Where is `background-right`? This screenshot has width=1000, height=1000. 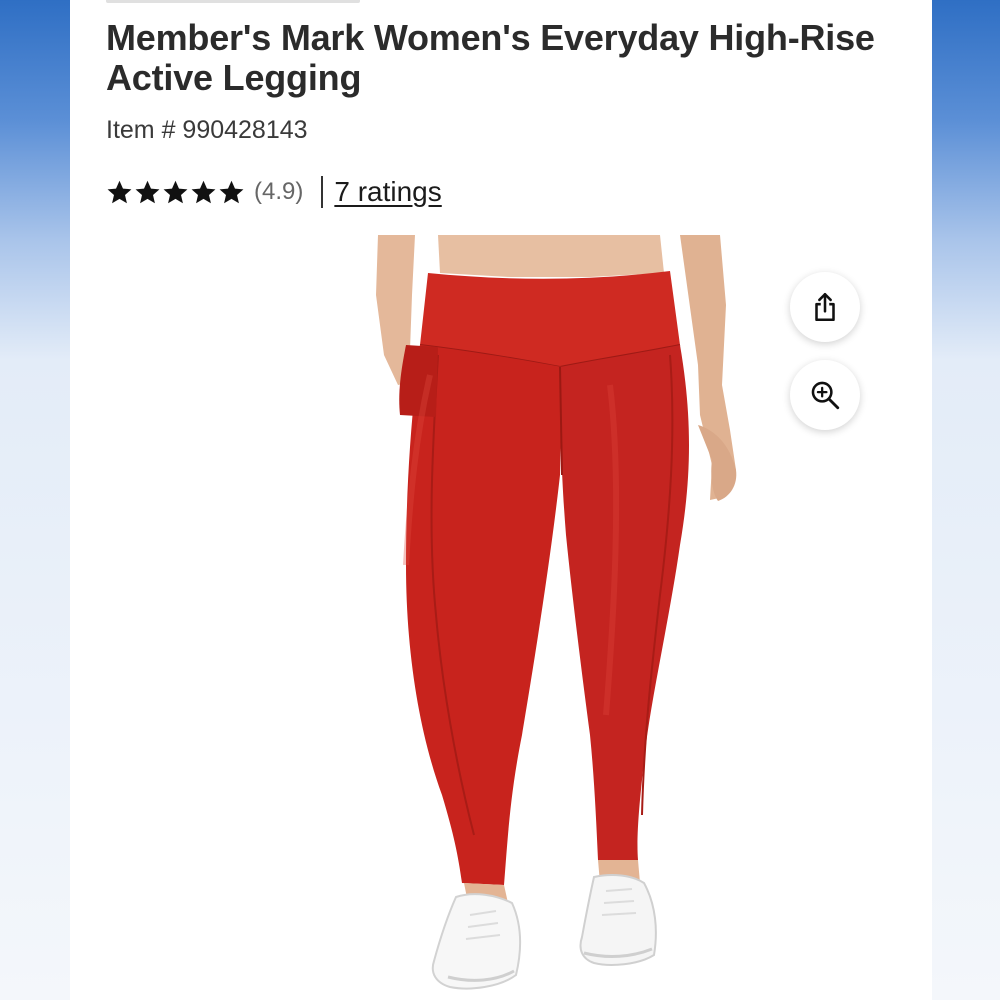 background-right is located at coordinates (965, 500).